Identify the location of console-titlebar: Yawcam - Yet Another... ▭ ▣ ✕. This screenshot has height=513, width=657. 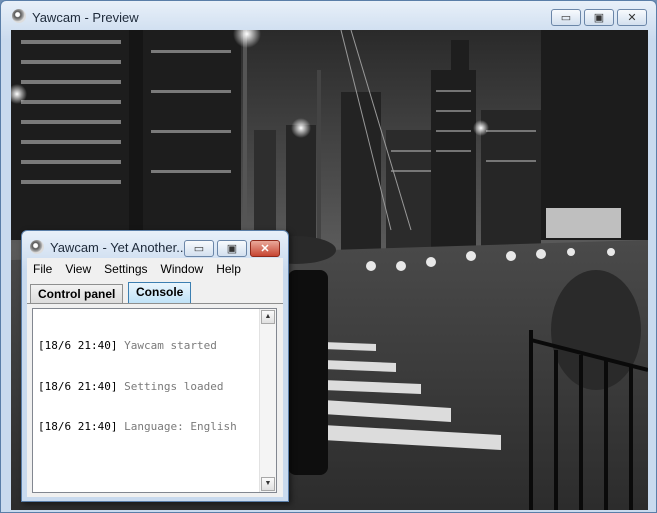
(155, 246).